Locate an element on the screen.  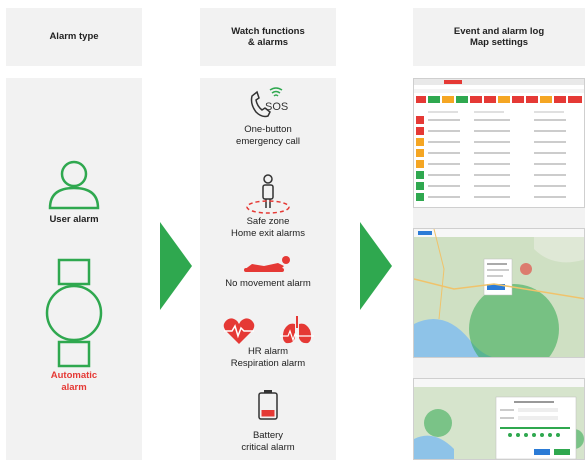
safe-zone-label: Safe zone Home exit alarms is located at coordinates (268, 227).